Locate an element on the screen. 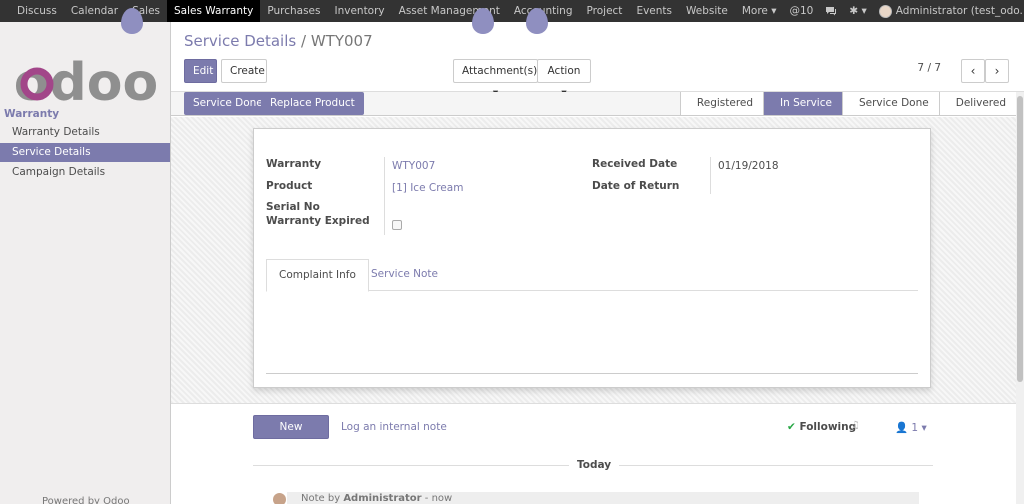 Image resolution: width=1024 pixels, height=504 pixels. warranty-expired-checkbox is located at coordinates (397, 225).